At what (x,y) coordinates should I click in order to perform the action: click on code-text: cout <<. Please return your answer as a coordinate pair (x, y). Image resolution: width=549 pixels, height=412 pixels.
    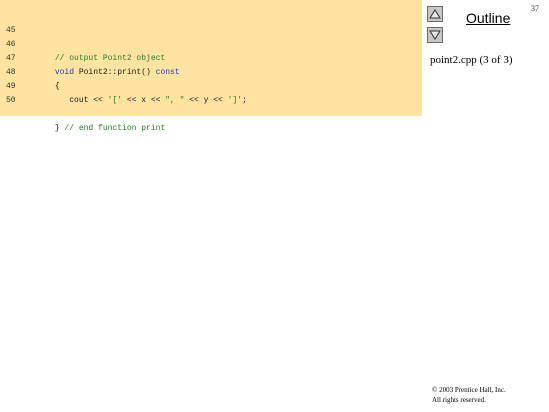
    Looking at the image, I should click on (81, 100).